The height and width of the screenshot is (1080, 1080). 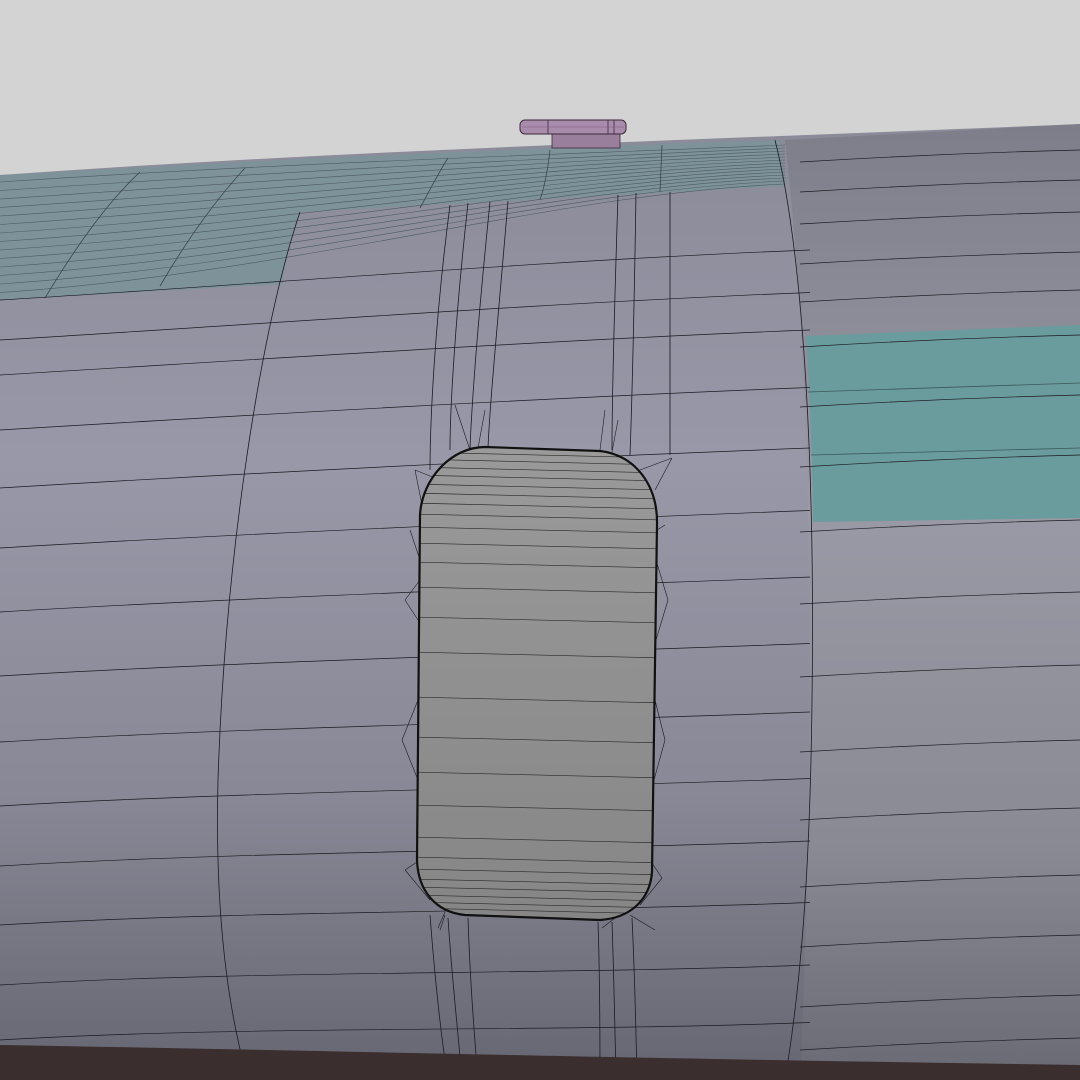 I want to click on top-antenna, so click(x=573, y=134).